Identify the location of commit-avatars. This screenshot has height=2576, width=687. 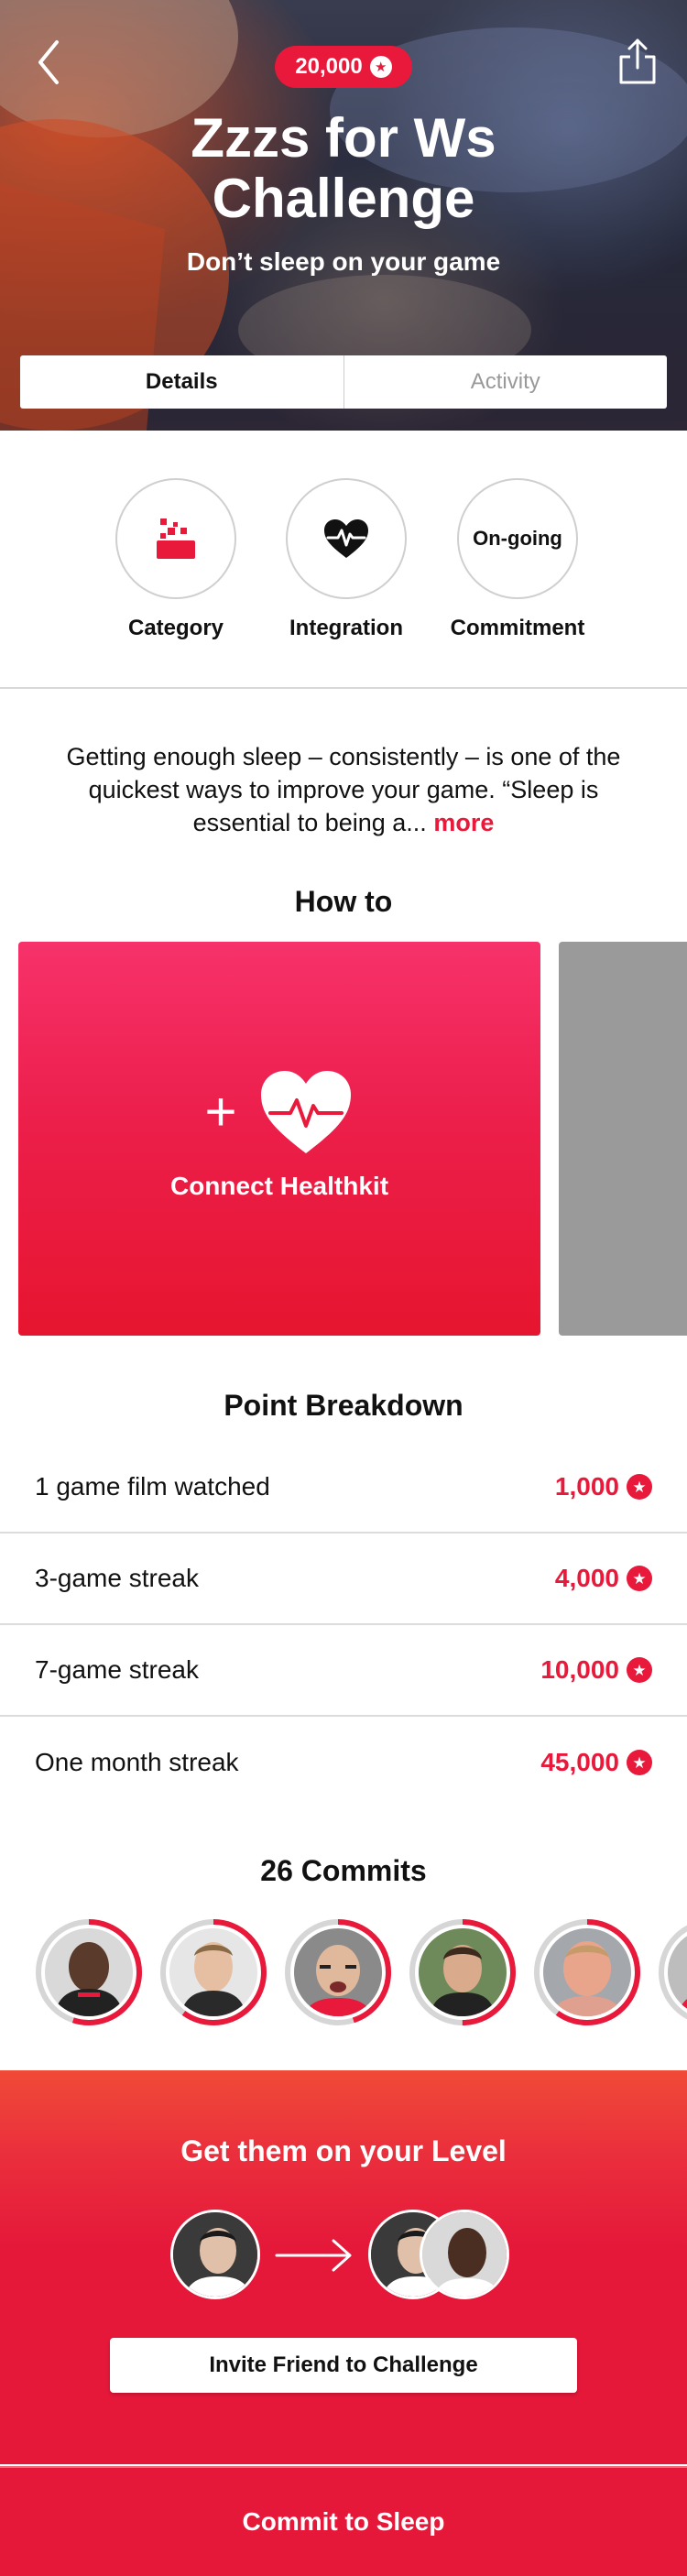
(361, 1973).